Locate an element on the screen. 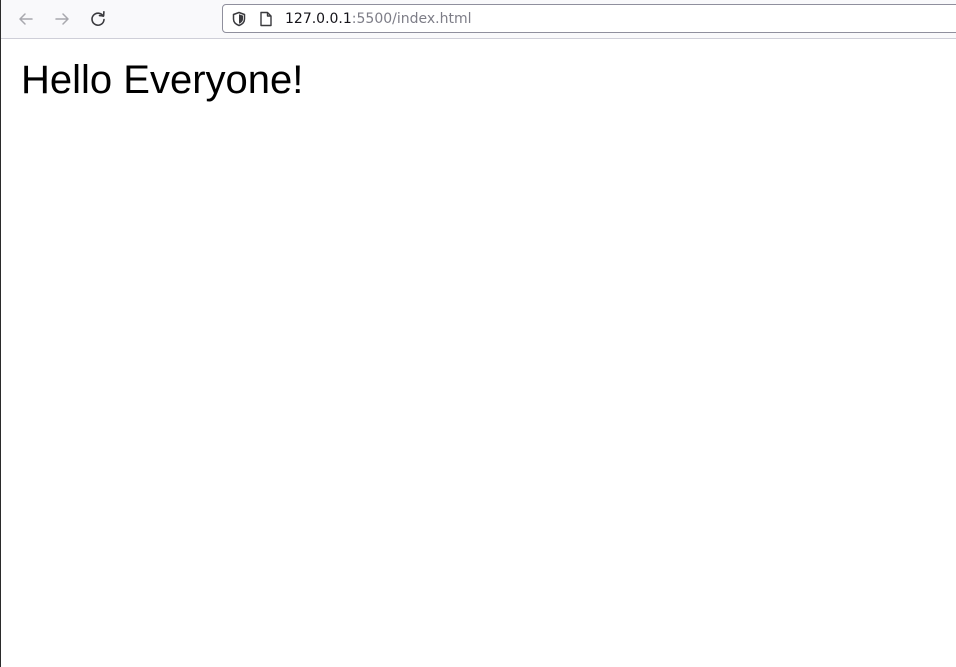 The height and width of the screenshot is (667, 956). back-button is located at coordinates (26, 19).